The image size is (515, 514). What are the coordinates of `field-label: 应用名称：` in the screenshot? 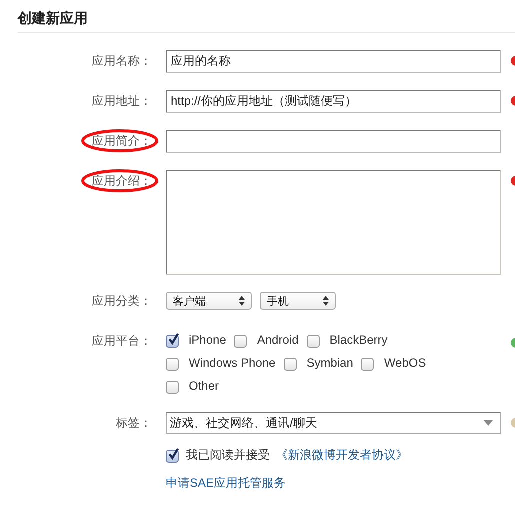 It's located at (122, 61).